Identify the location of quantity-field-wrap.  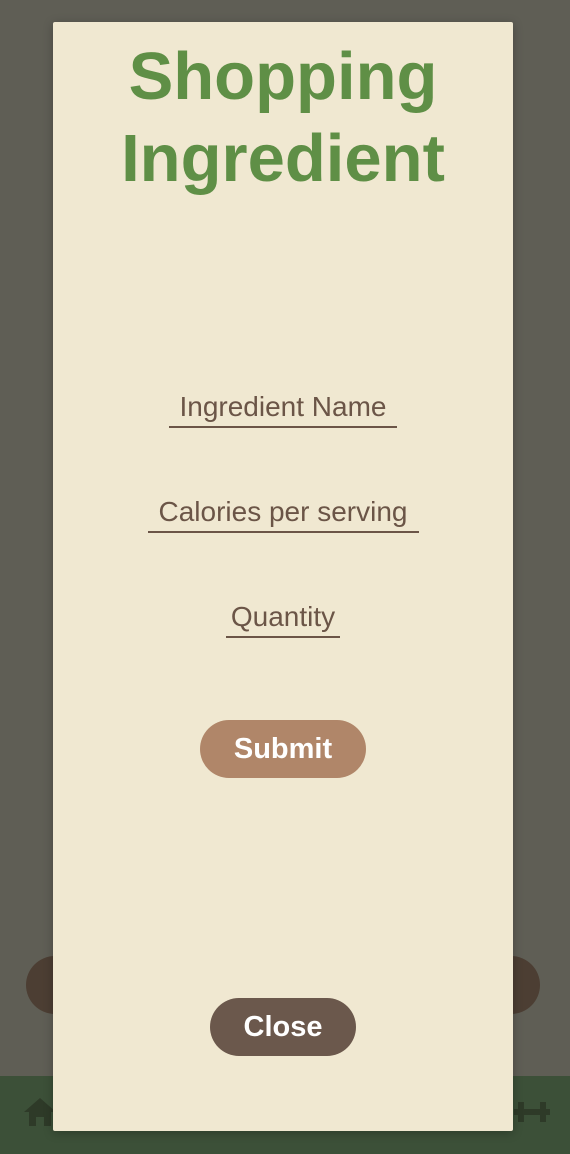
(283, 618).